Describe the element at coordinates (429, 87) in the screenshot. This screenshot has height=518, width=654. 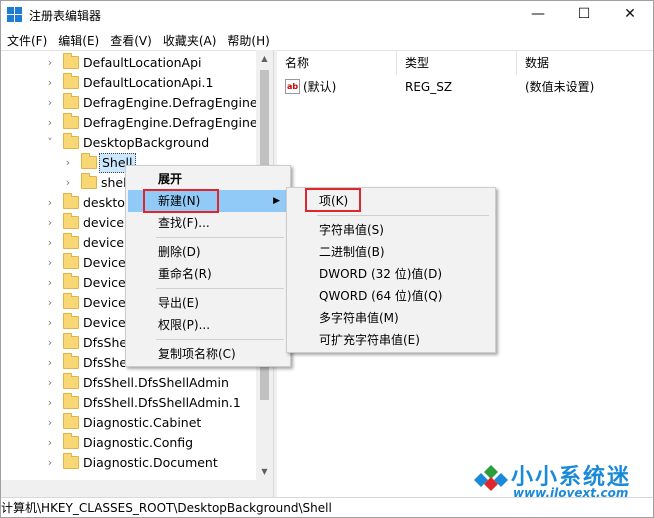
I see `value-type: REG_SZ` at that location.